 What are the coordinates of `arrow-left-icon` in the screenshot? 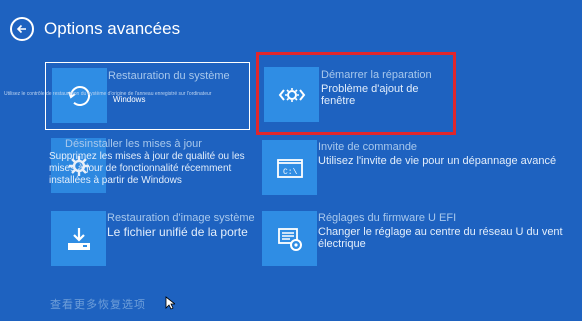 It's located at (21, 29).